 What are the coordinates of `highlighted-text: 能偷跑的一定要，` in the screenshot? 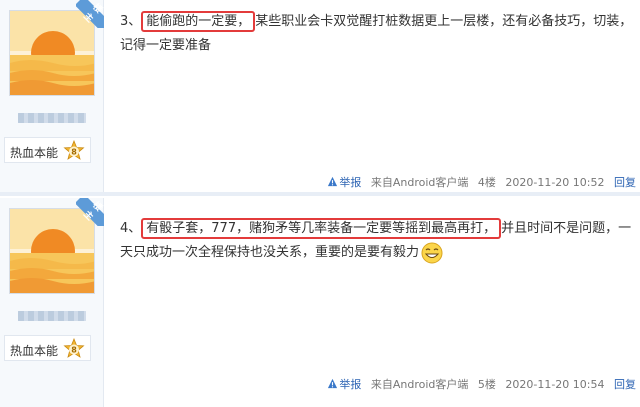 It's located at (198, 21).